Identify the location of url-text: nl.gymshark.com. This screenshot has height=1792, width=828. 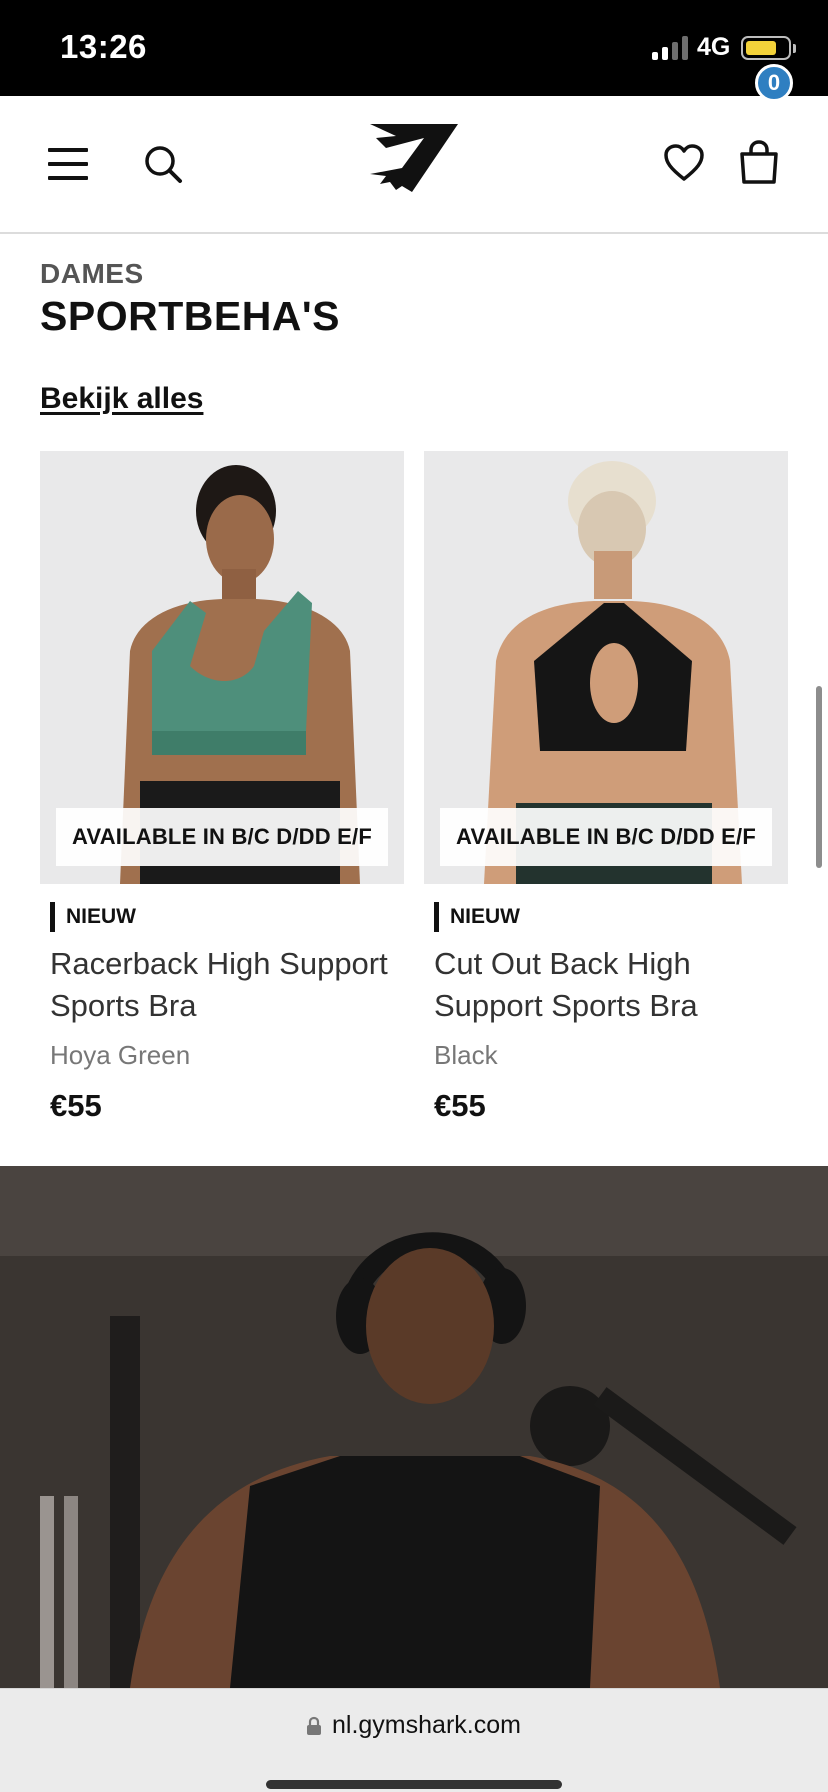
(426, 1725).